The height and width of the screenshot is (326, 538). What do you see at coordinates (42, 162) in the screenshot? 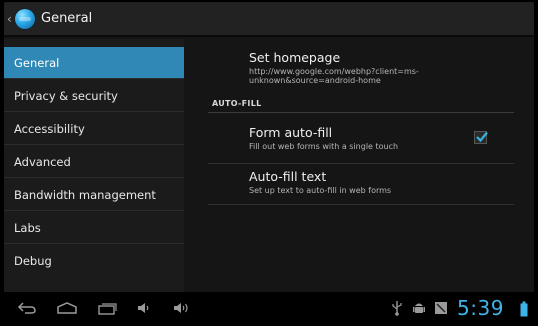
I see `sidebar-item-label: Advanced` at bounding box center [42, 162].